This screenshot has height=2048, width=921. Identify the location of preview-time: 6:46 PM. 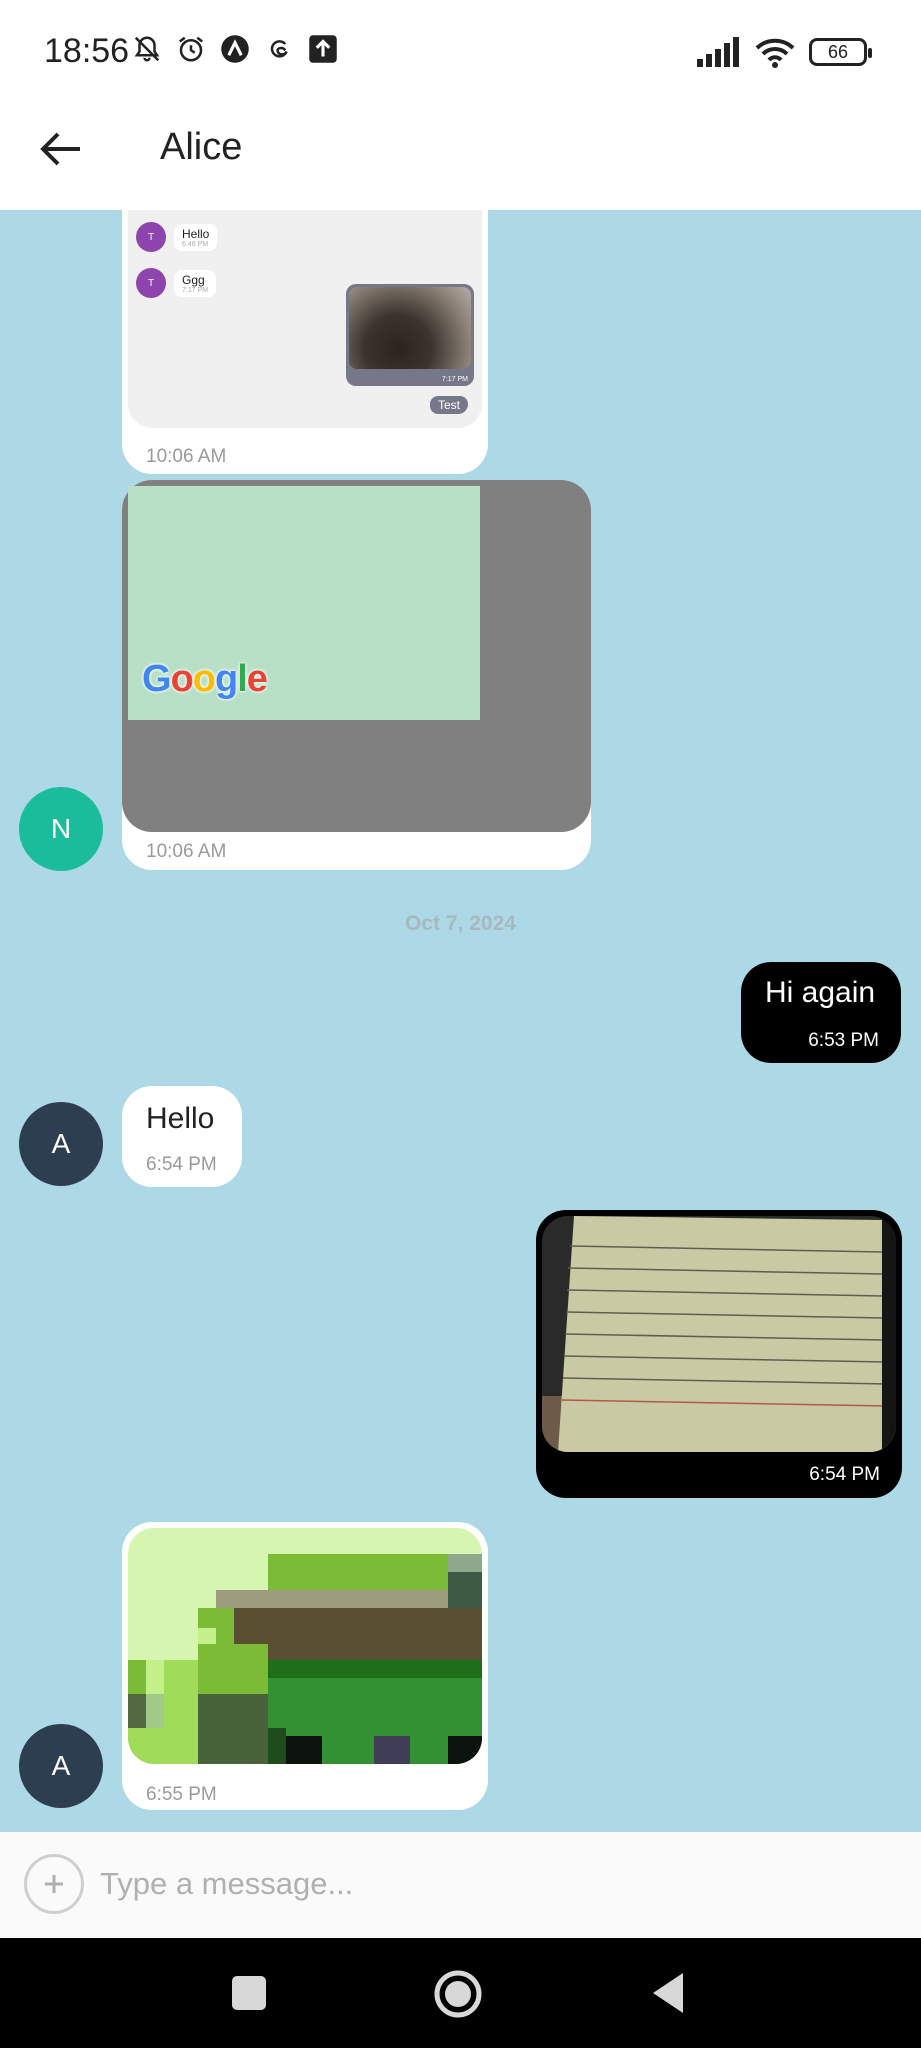
(195, 244).